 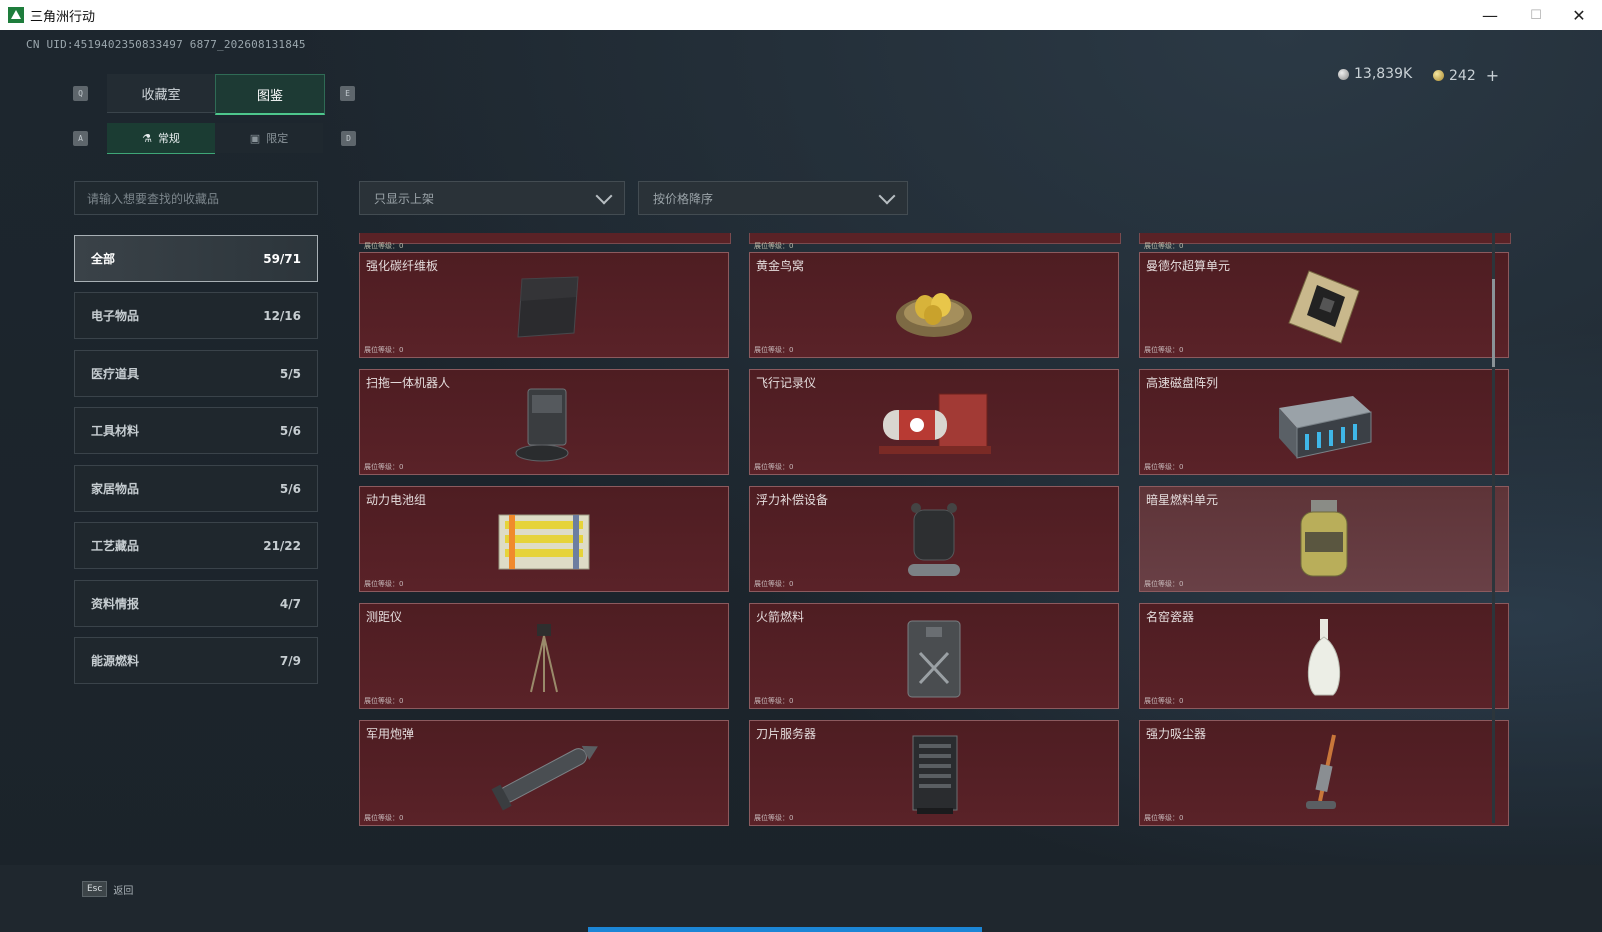 I want to click on minimize-button: —, so click(x=1490, y=15).